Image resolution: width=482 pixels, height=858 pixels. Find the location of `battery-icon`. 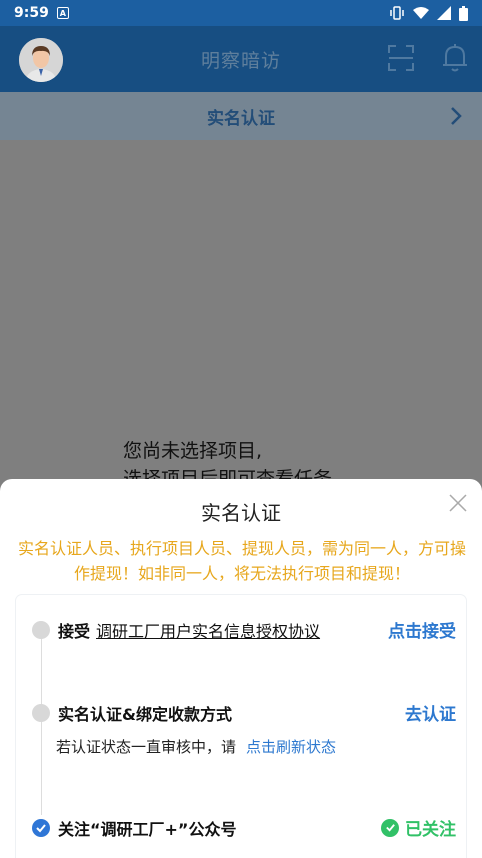

battery-icon is located at coordinates (463, 13).